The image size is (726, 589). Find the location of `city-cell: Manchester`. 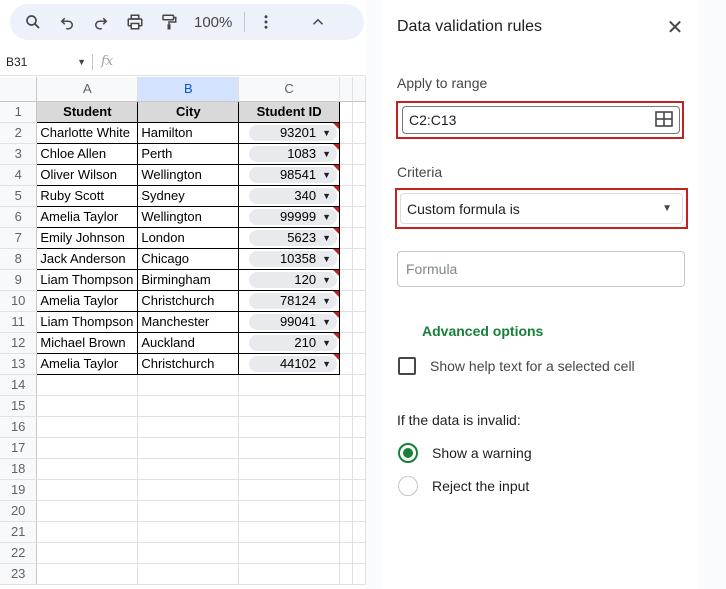

city-cell: Manchester is located at coordinates (188, 321).